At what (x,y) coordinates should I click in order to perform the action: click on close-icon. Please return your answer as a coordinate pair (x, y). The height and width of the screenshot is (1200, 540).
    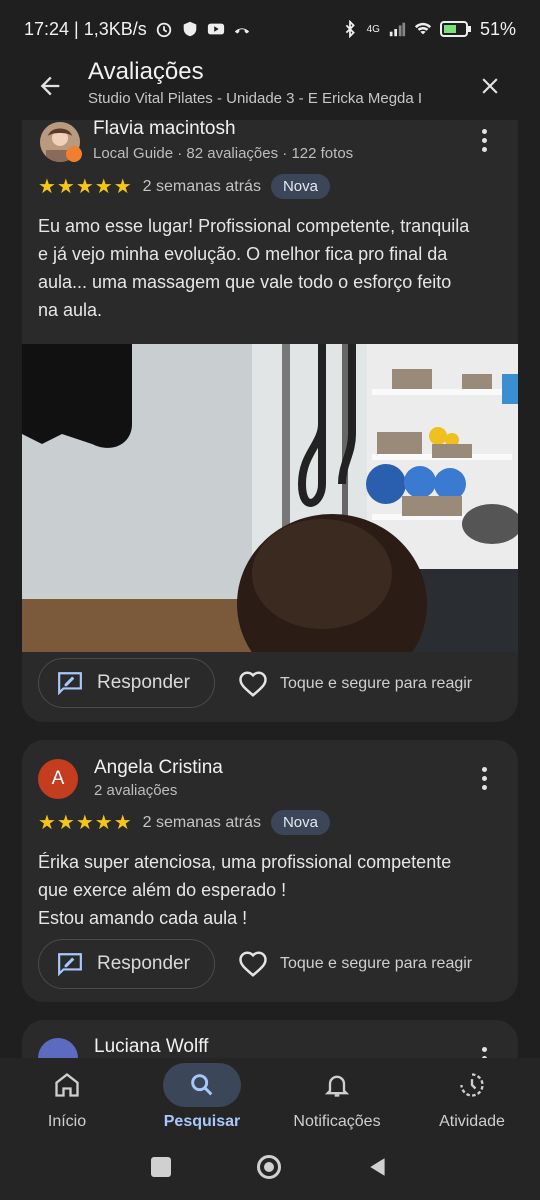
    Looking at the image, I should click on (490, 86).